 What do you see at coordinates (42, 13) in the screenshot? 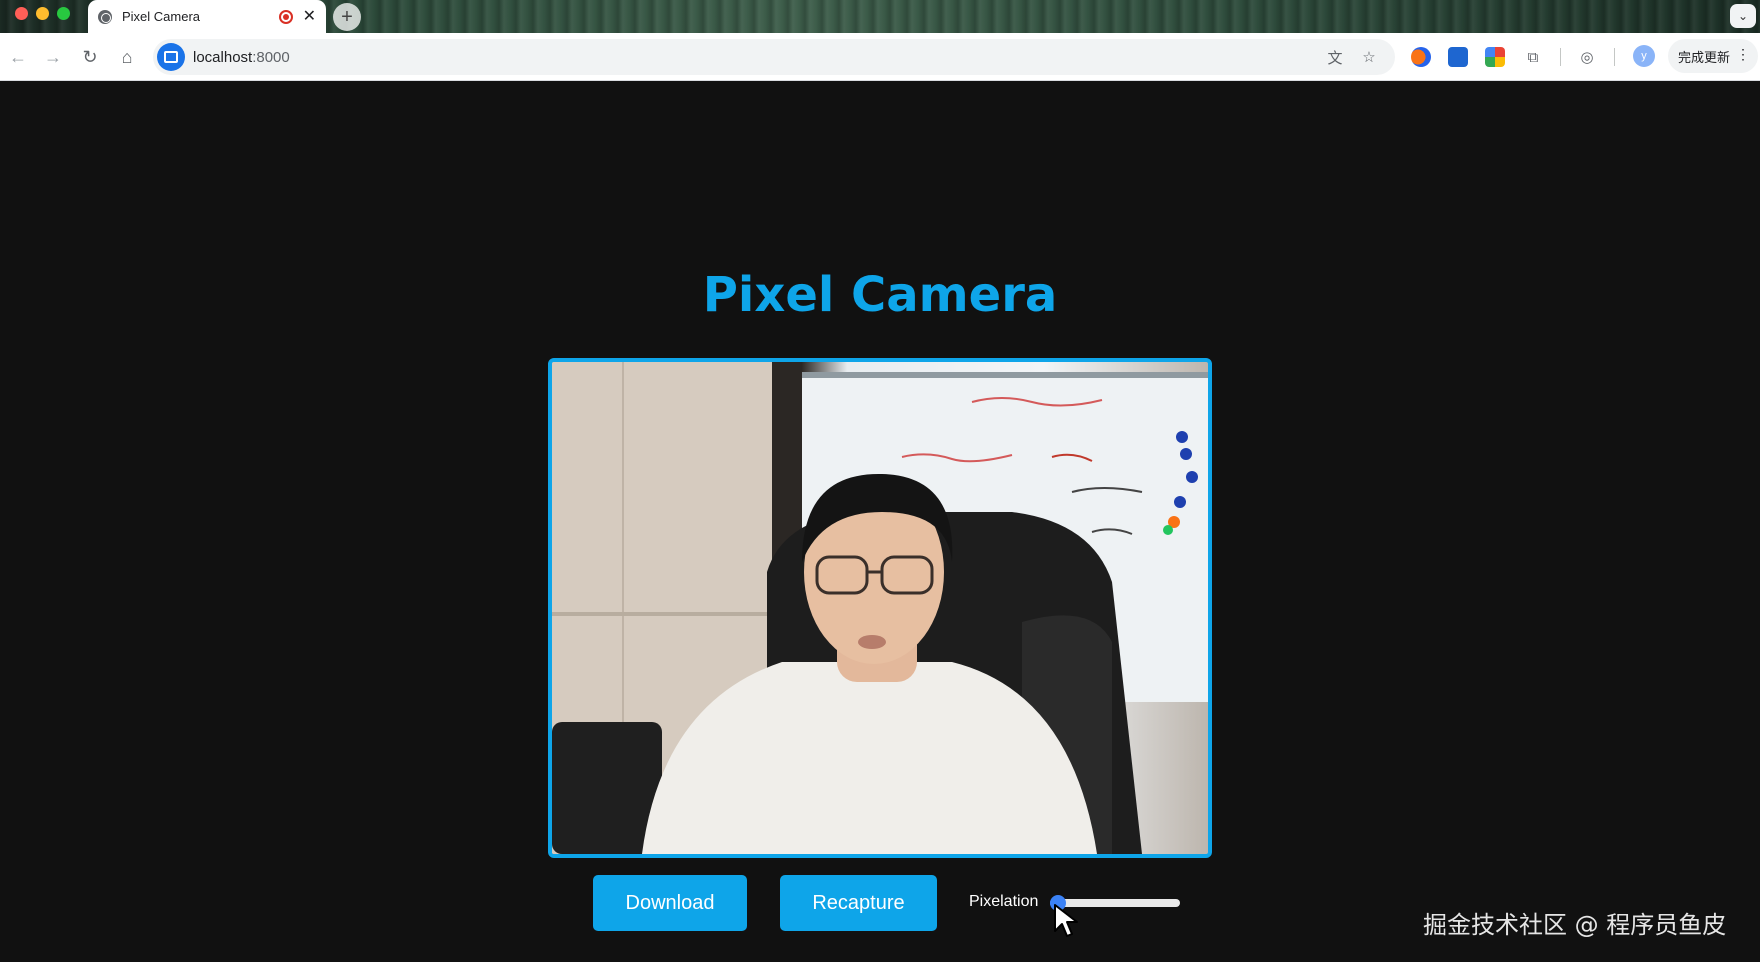
I see `minimize-window-button` at bounding box center [42, 13].